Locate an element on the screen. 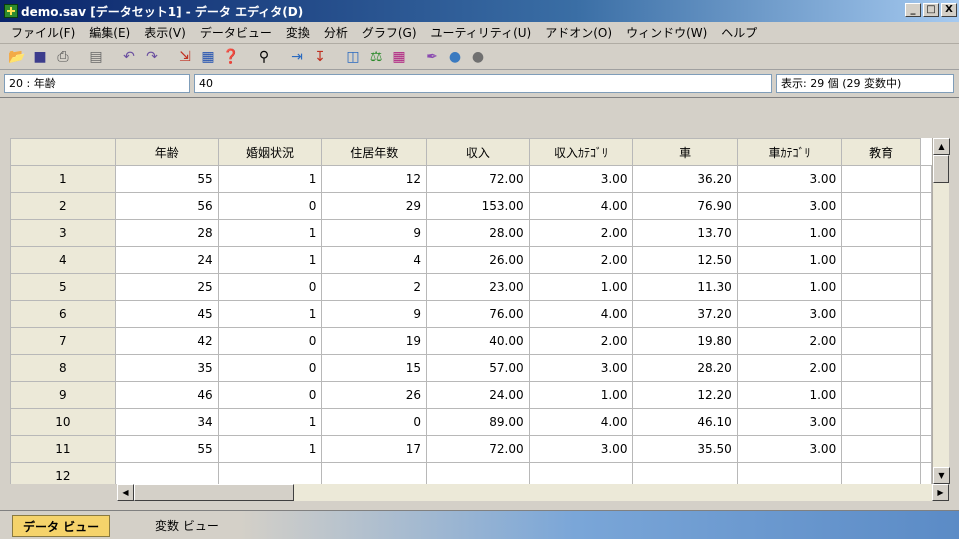 The height and width of the screenshot is (539, 959). column-header: 収入 is located at coordinates (478, 152).